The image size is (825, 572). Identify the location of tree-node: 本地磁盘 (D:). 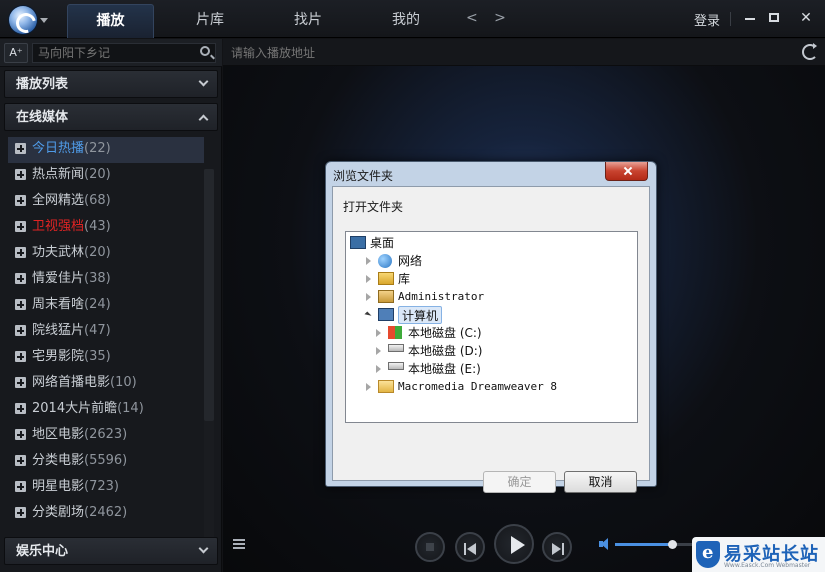
(445, 351).